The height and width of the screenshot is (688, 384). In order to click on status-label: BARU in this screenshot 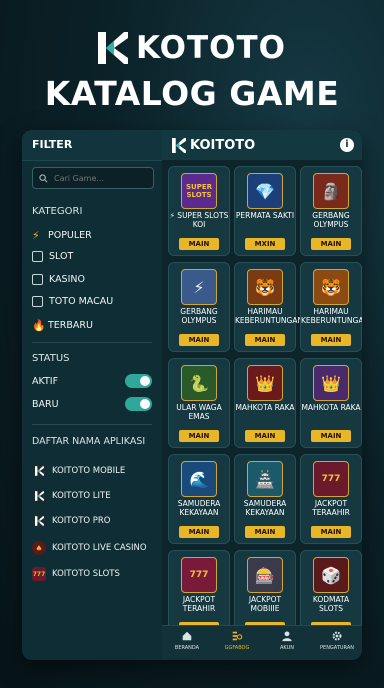, I will do `click(45, 404)`.